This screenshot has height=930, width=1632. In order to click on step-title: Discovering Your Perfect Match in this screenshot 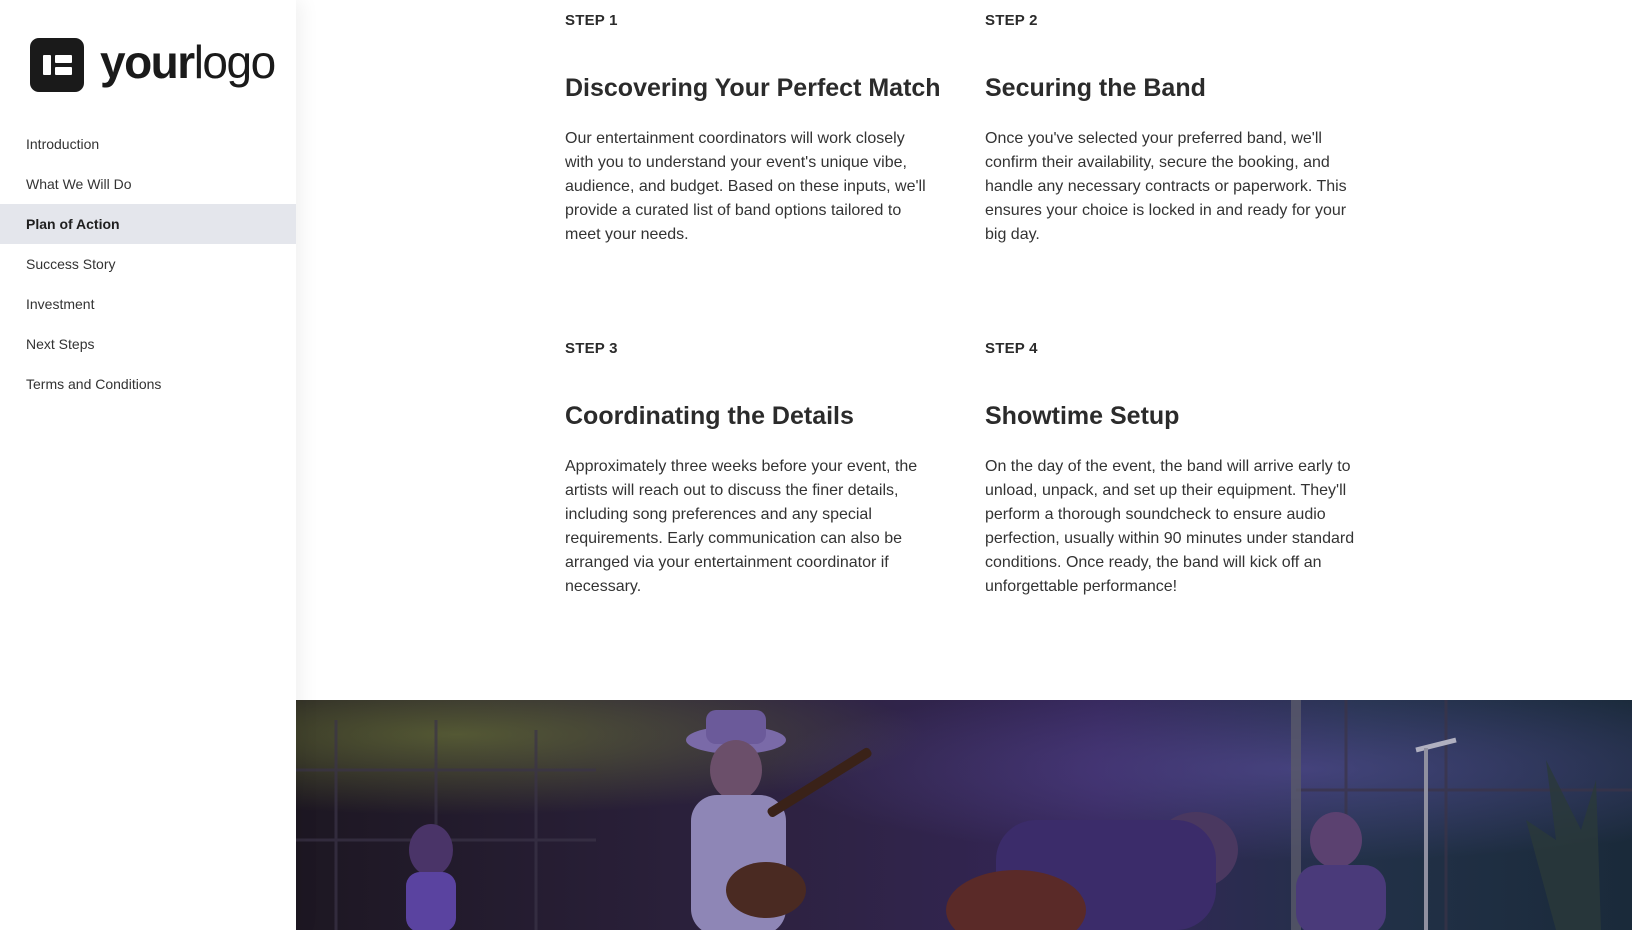, I will do `click(753, 88)`.